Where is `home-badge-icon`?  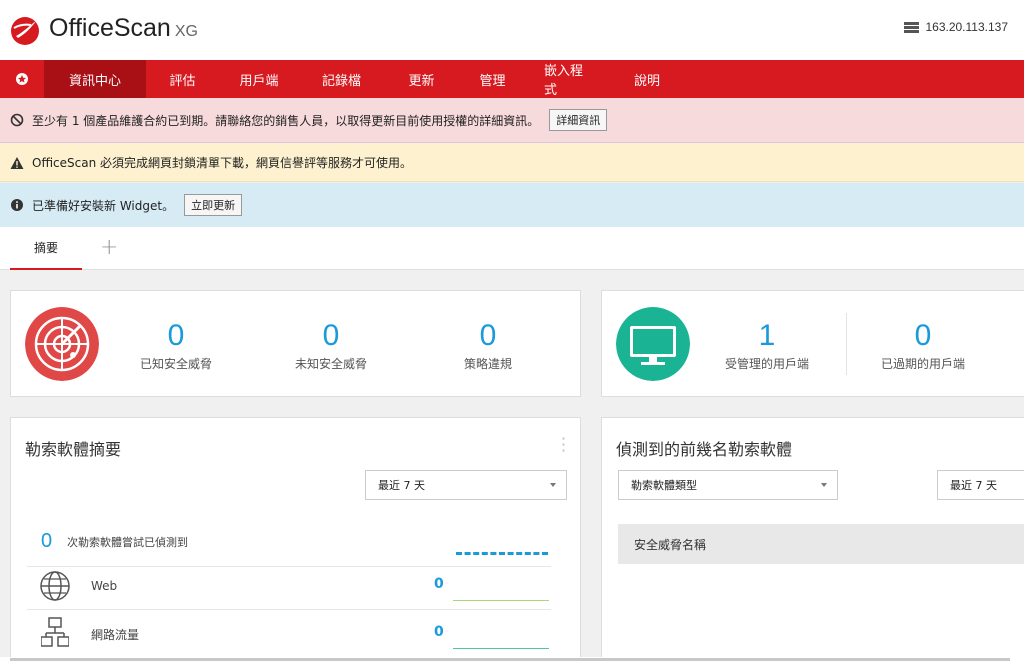
home-badge-icon is located at coordinates (22, 79).